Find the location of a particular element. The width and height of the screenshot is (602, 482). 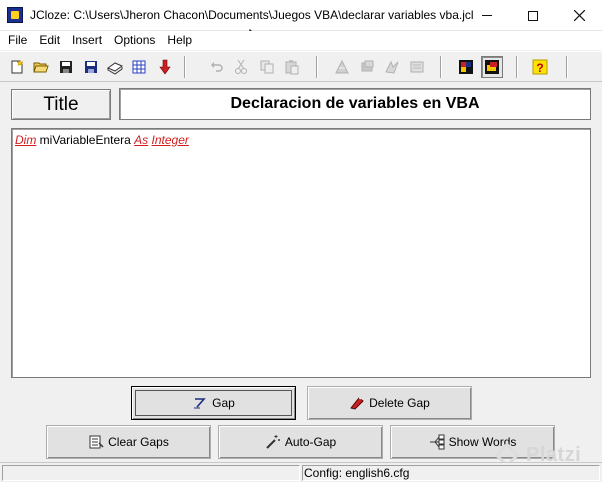

web-page-button is located at coordinates (139, 67).